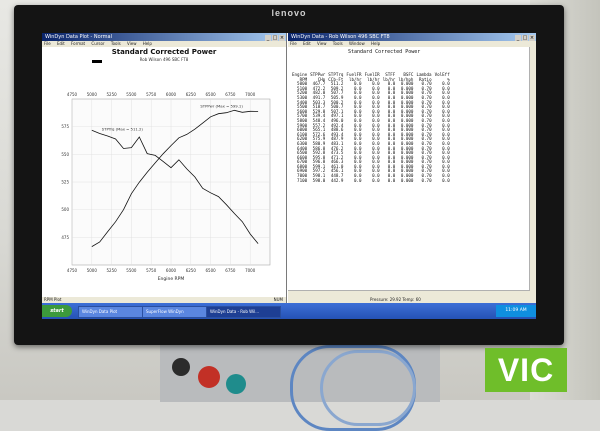 The image size is (600, 431). Describe the element at coordinates (78, 37) in the screenshot. I see `plot-window-title: WinDyn Data Plot - Normal` at that location.